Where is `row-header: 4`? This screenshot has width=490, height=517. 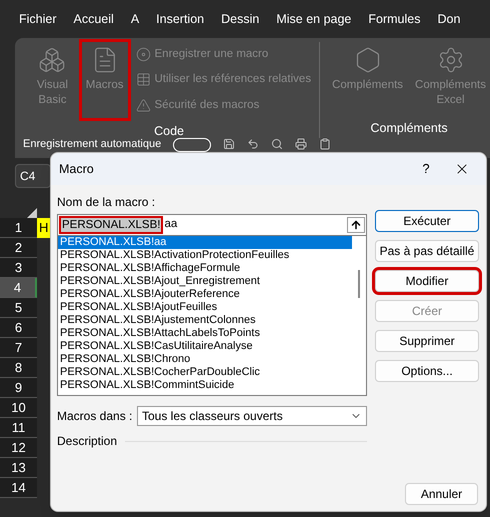
row-header: 4 is located at coordinates (18, 288).